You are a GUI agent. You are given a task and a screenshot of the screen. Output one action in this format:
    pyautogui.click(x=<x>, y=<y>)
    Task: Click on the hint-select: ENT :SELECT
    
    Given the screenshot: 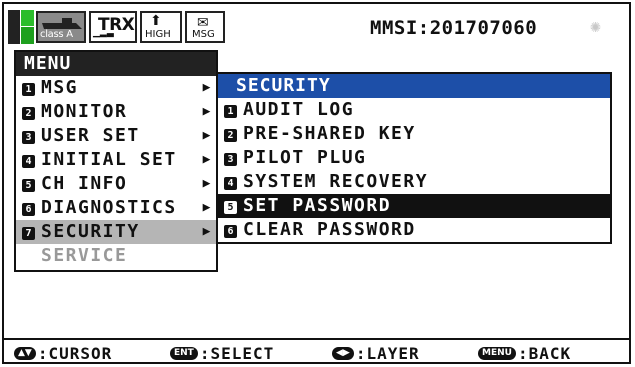 What is the action you would take?
    pyautogui.click(x=222, y=353)
    